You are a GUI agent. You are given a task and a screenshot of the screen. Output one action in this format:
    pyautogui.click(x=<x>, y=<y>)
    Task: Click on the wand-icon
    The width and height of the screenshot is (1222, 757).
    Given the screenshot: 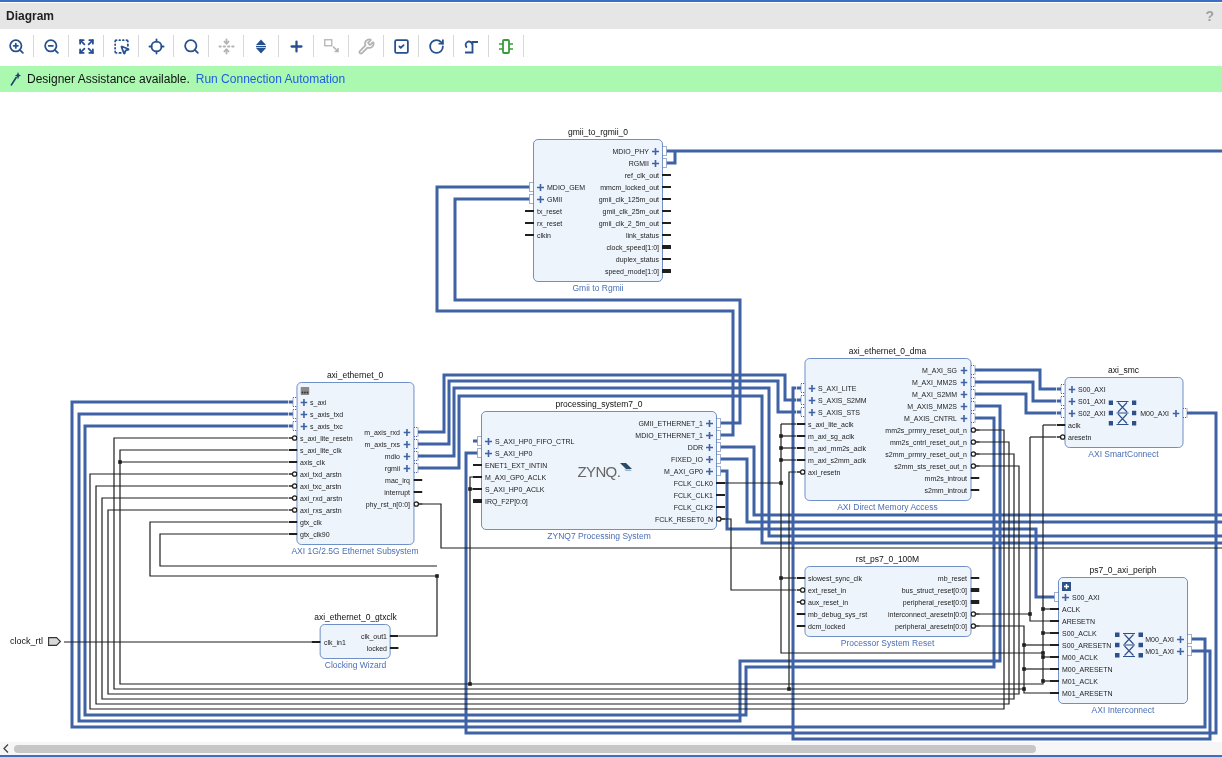 What is the action you would take?
    pyautogui.click(x=15, y=79)
    